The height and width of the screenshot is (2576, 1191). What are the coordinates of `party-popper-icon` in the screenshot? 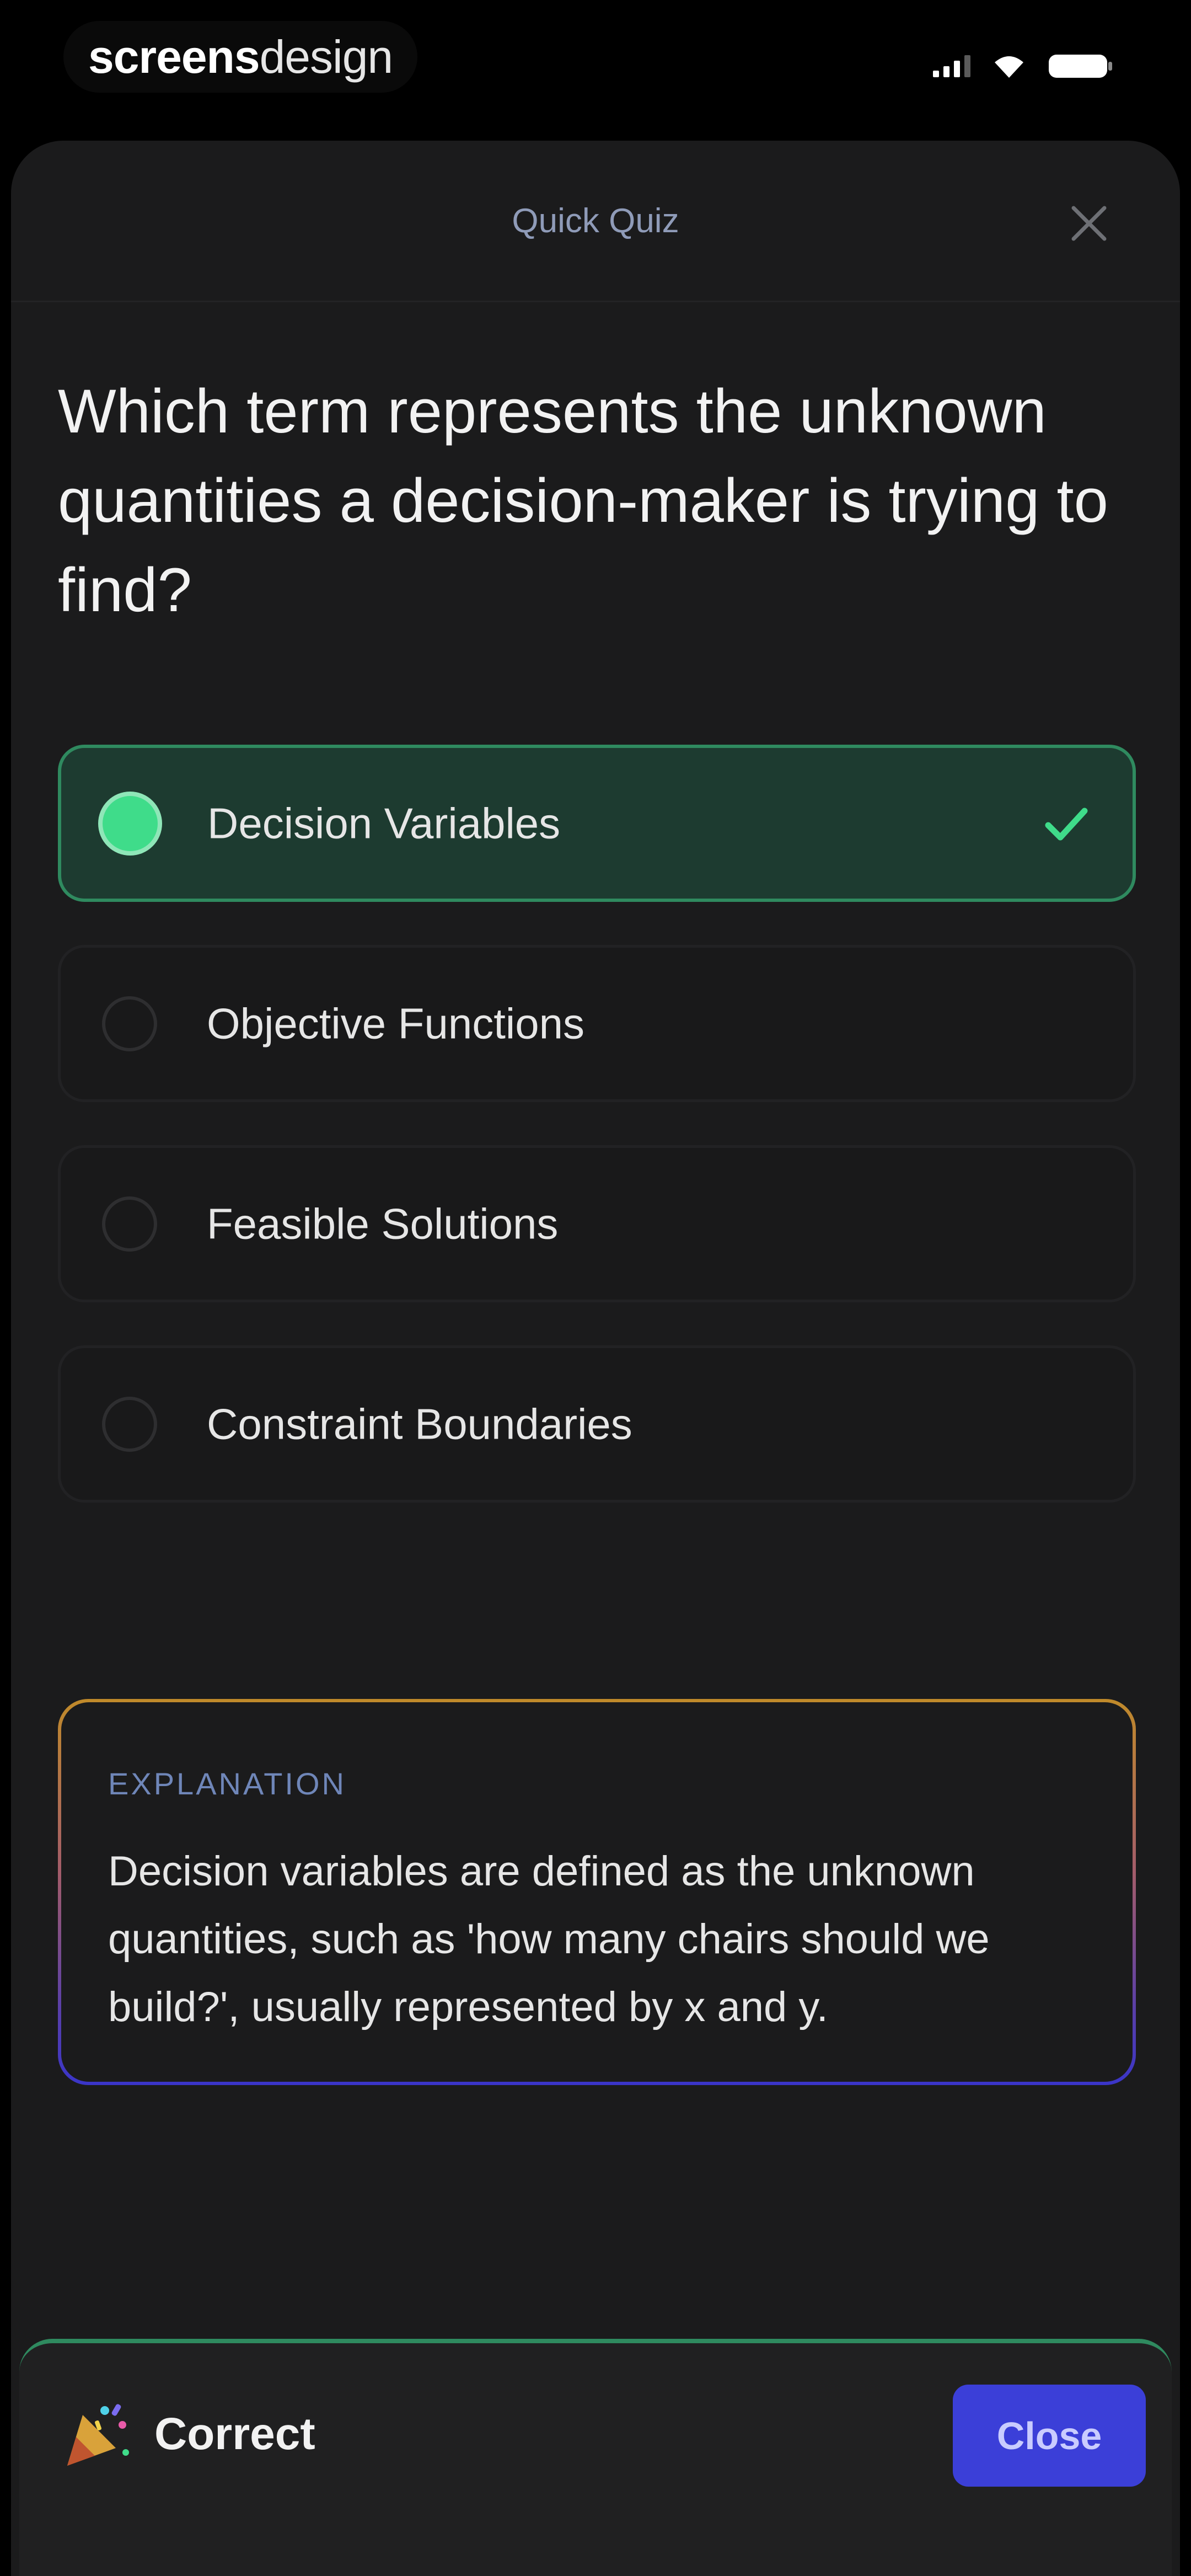 It's located at (96, 2434).